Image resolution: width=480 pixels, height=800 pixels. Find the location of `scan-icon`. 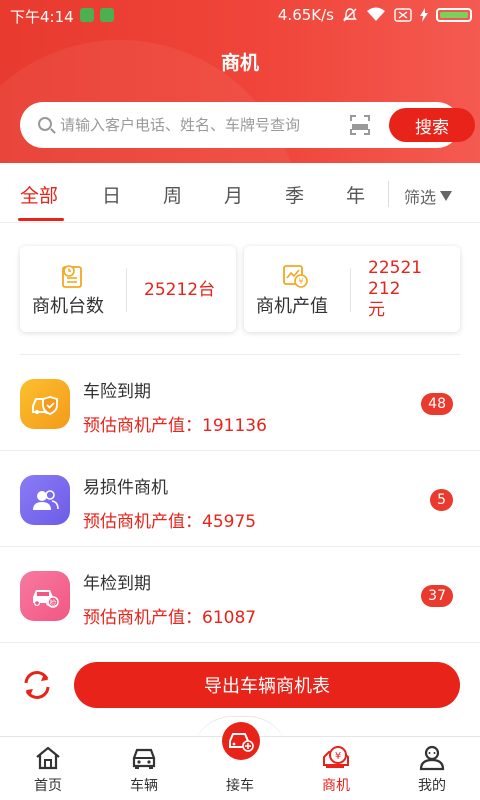

scan-icon is located at coordinates (360, 125).